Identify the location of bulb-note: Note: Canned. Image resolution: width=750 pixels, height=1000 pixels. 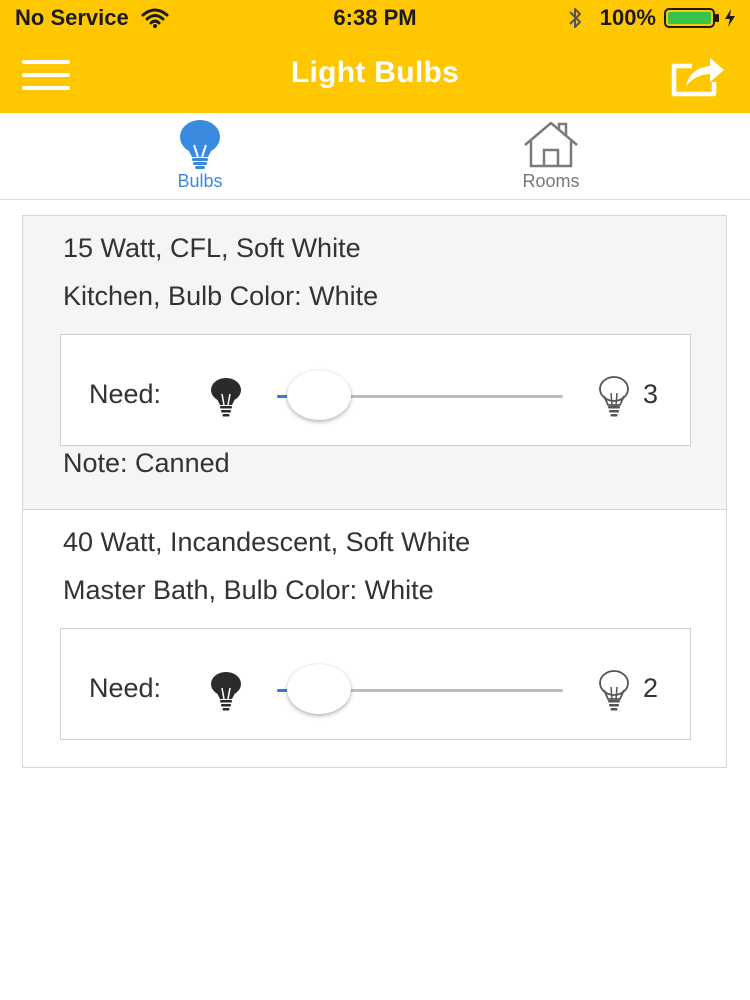
(146, 463).